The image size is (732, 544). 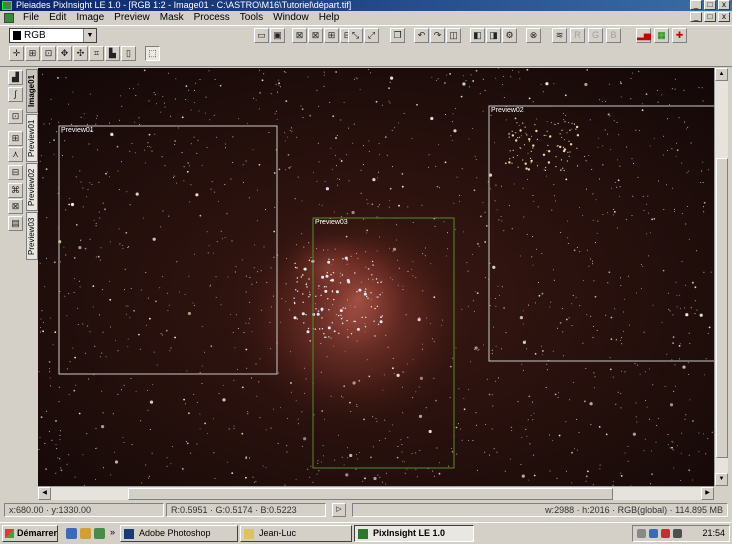 I want to click on doc-minimize-button: _, so click(x=696, y=17).